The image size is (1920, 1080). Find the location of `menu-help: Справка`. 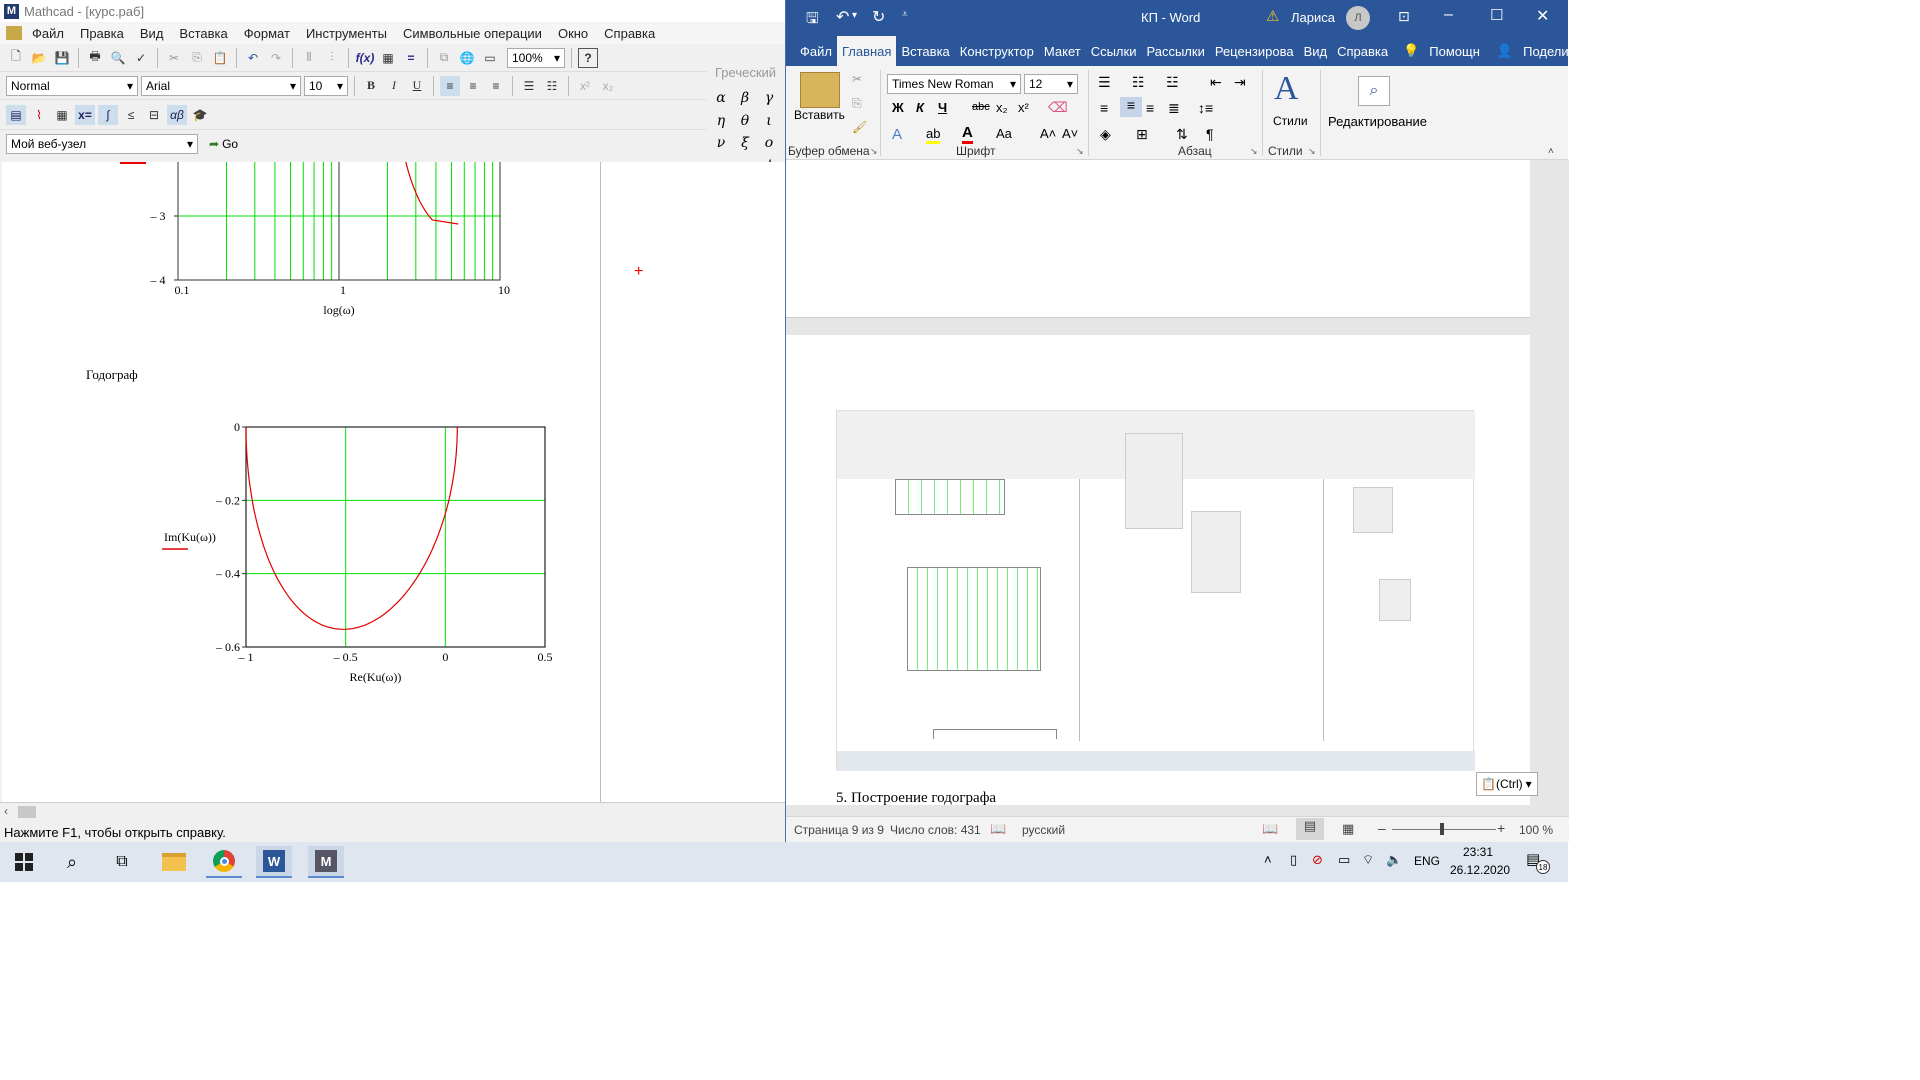

menu-help: Справка is located at coordinates (629, 33).